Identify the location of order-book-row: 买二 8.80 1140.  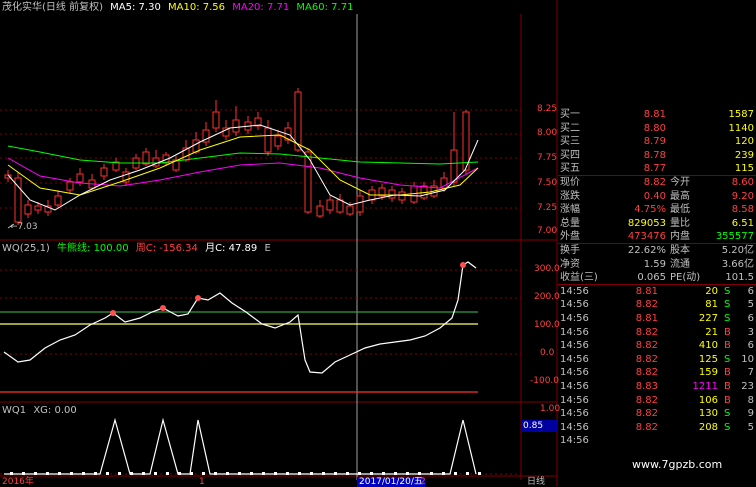
(657, 129).